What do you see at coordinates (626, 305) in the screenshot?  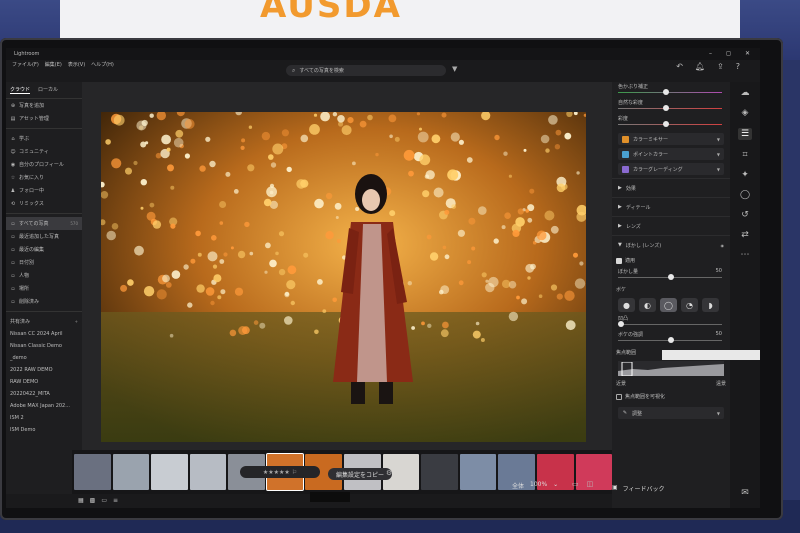 I see `bokeh-shape-button: ●` at bounding box center [626, 305].